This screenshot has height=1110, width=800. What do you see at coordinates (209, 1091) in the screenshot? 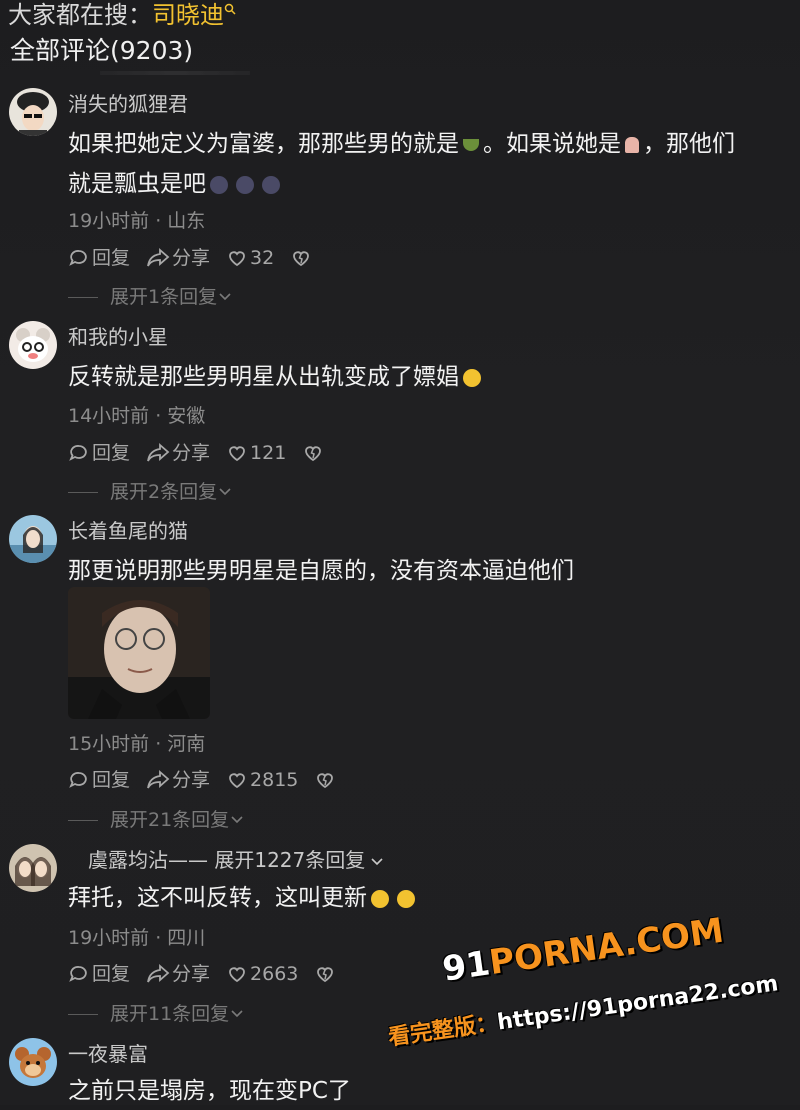
I see `comment-text: 之前只是塌房，现在变PC了` at bounding box center [209, 1091].